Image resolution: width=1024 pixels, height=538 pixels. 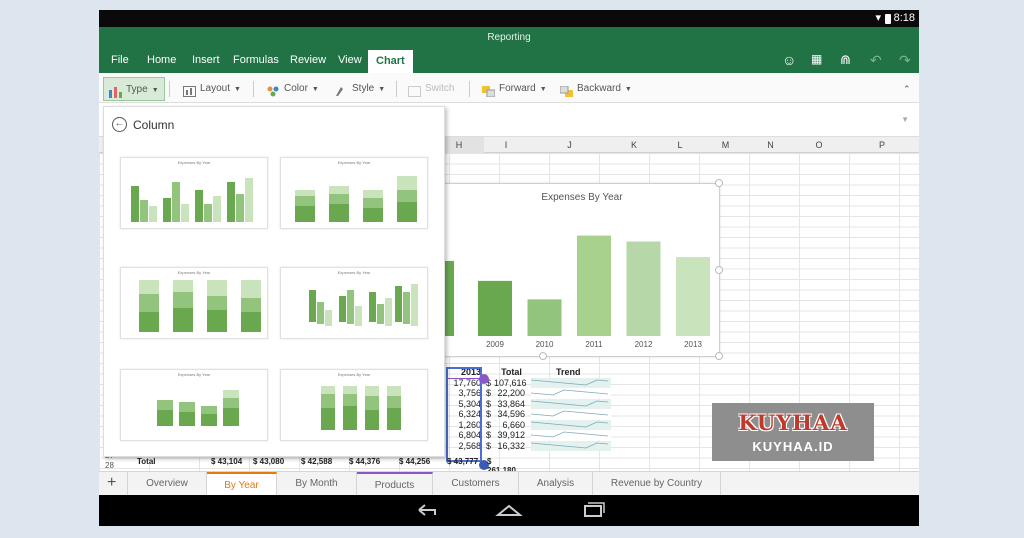 I want to click on recents-icon, so click(x=593, y=510).